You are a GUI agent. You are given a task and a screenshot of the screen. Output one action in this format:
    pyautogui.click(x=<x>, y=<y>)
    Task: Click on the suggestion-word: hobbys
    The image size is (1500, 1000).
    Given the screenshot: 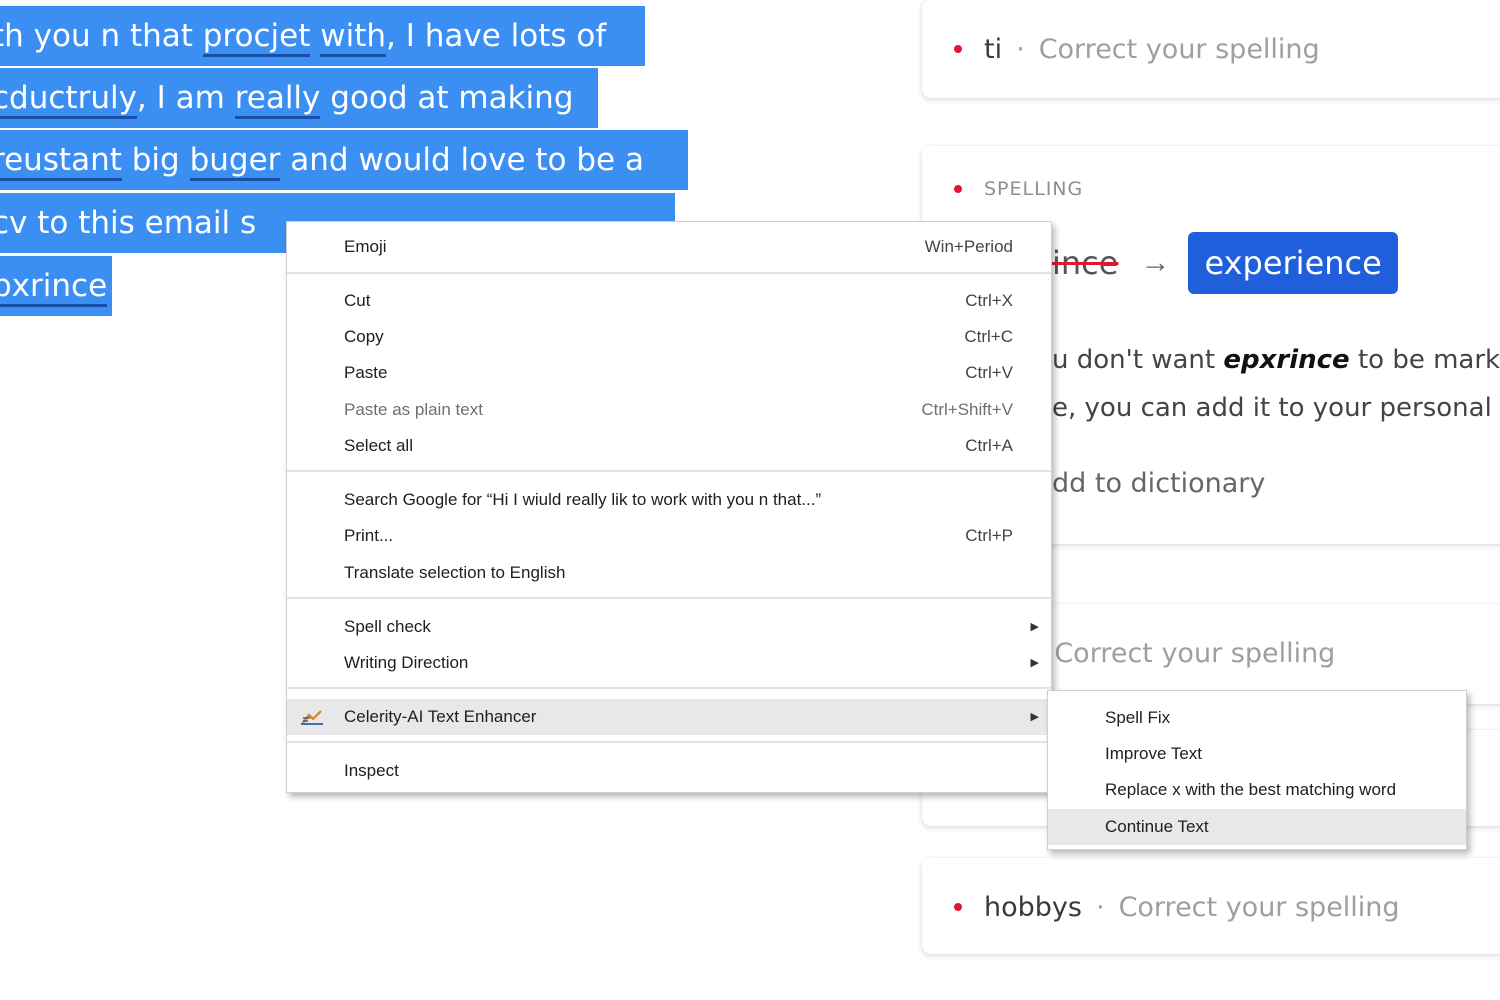 What is the action you would take?
    pyautogui.click(x=1033, y=907)
    